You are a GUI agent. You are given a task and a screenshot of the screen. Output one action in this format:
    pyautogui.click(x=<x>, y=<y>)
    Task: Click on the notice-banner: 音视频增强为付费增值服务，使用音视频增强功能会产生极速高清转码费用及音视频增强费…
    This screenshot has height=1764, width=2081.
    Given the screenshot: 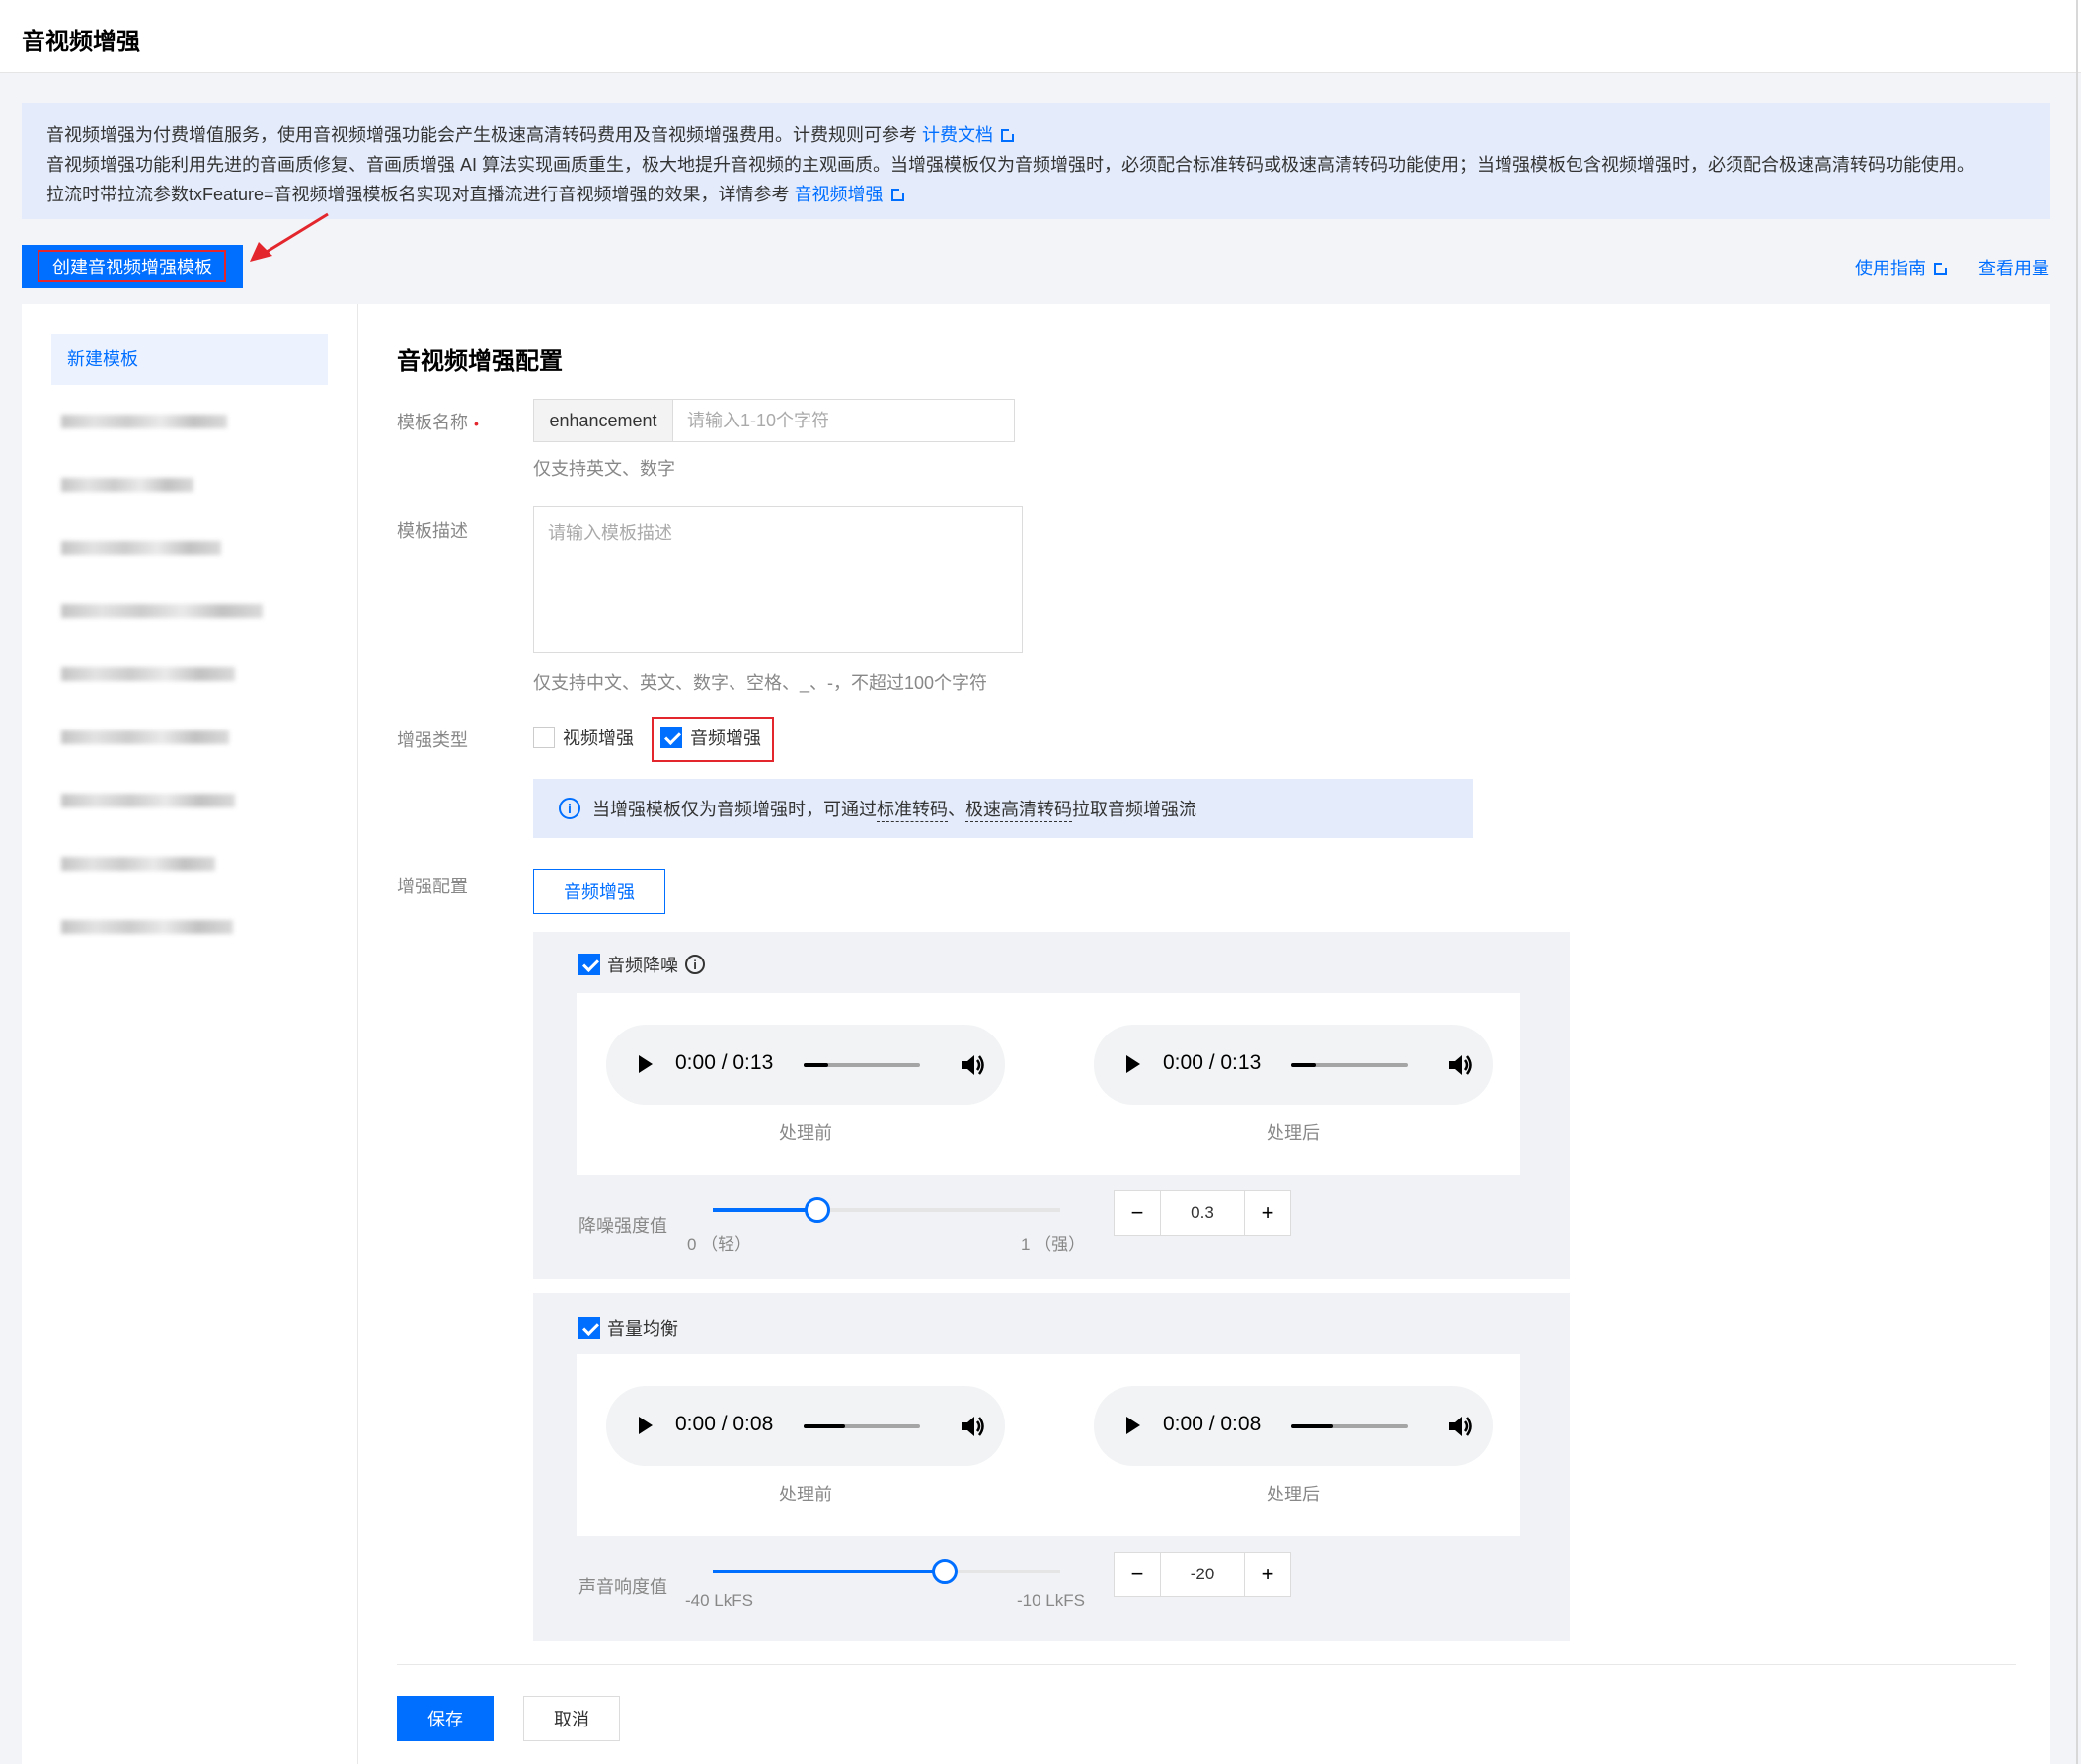 What is the action you would take?
    pyautogui.click(x=1036, y=161)
    